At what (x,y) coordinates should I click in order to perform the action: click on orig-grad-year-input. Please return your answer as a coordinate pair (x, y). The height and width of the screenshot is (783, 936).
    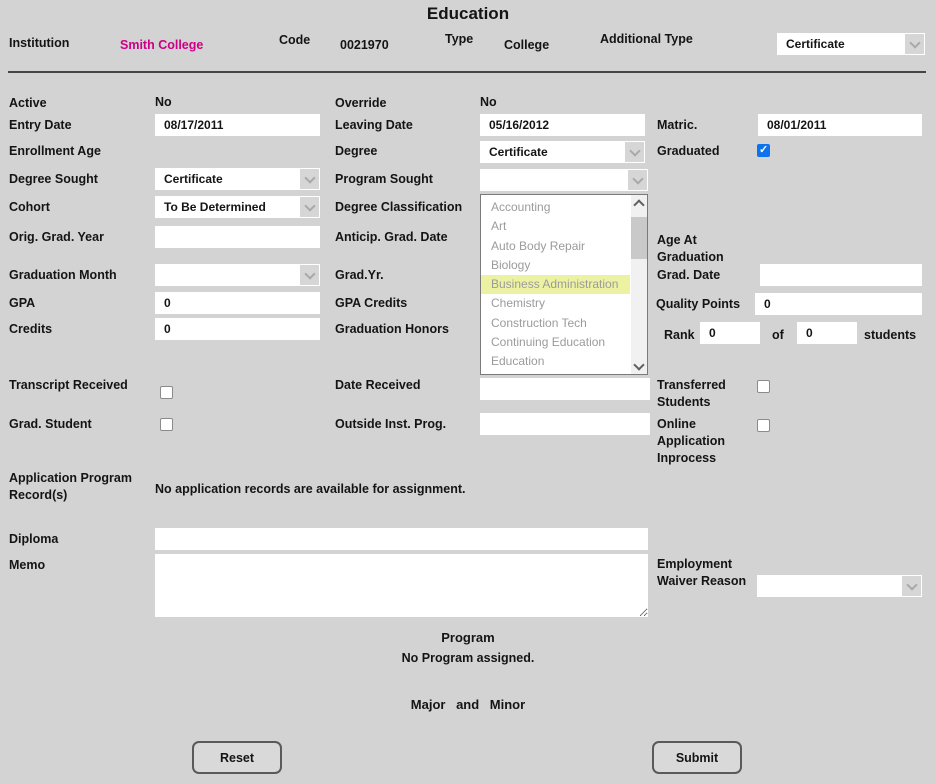
    Looking at the image, I should click on (237, 237).